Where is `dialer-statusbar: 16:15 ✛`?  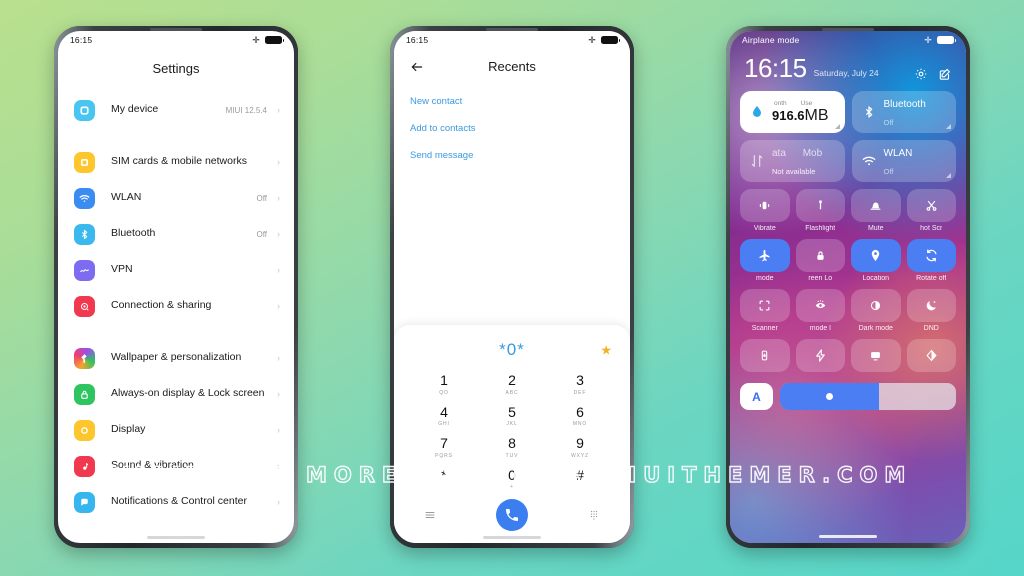
dialer-statusbar: 16:15 ✛ is located at coordinates (512, 40).